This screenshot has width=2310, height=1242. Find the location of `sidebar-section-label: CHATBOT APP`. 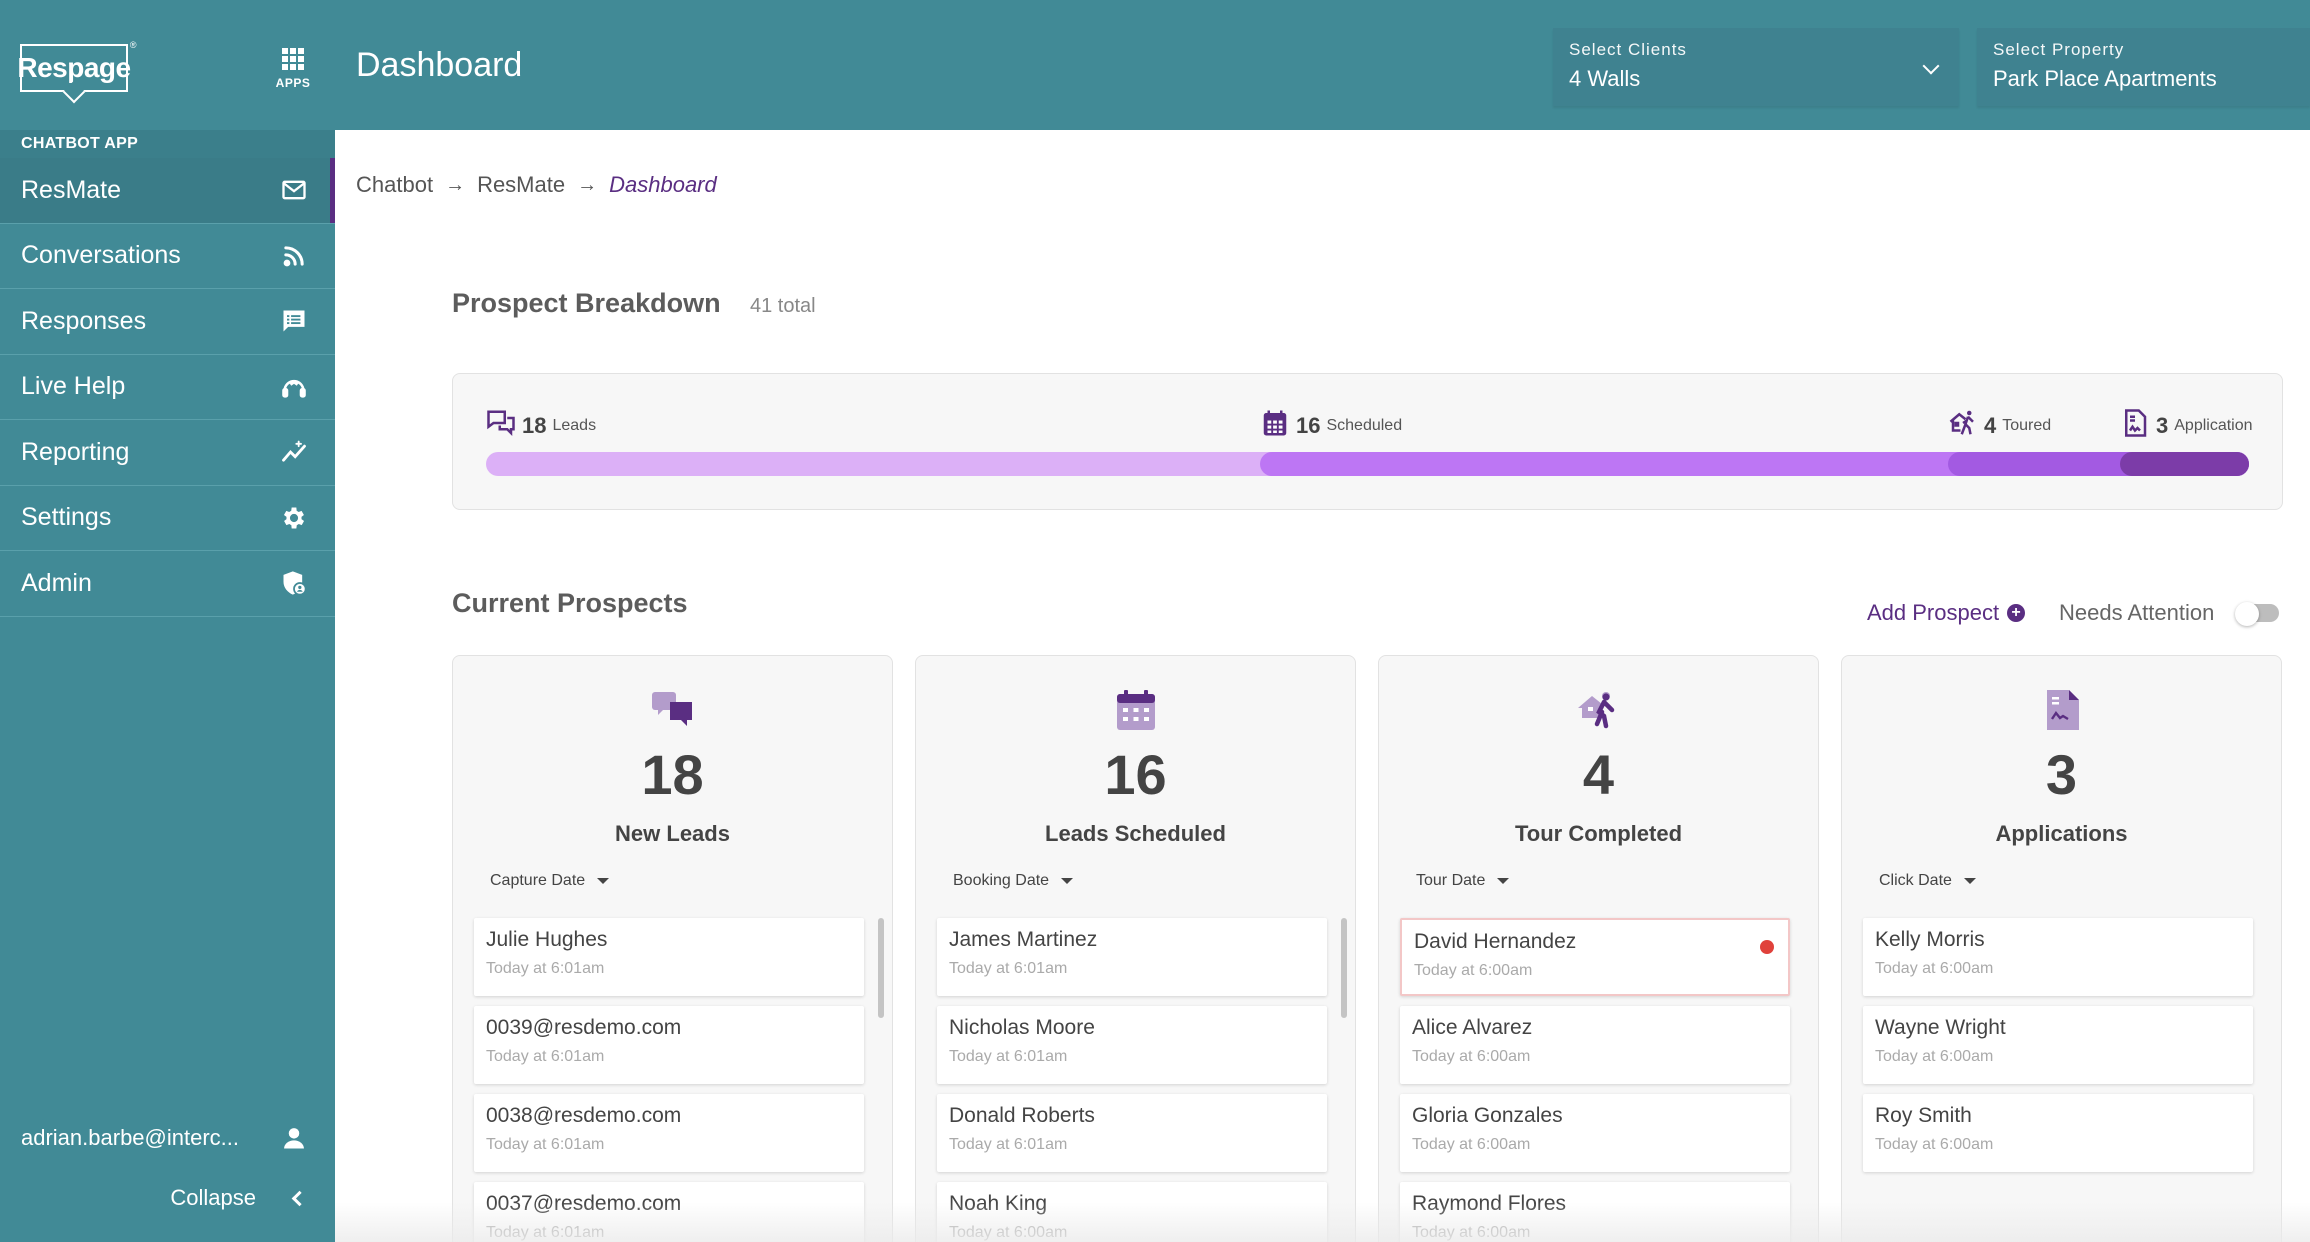

sidebar-section-label: CHATBOT APP is located at coordinates (167, 144).